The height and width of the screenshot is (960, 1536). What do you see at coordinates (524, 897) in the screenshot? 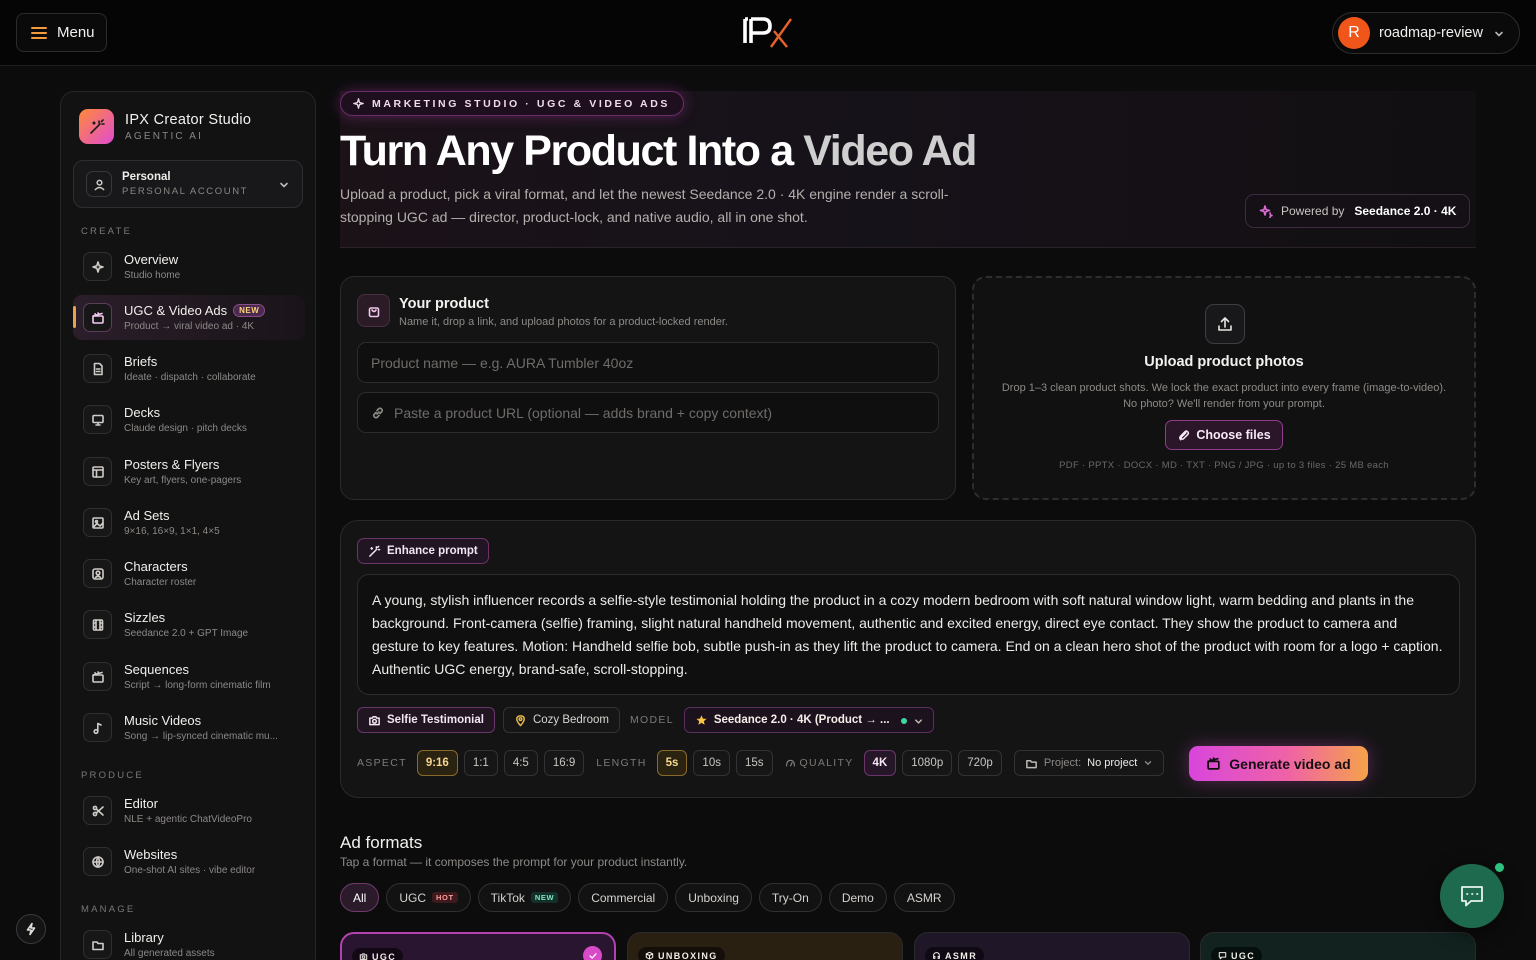
I see `filter-tiktok: TikTok NEW` at bounding box center [524, 897].